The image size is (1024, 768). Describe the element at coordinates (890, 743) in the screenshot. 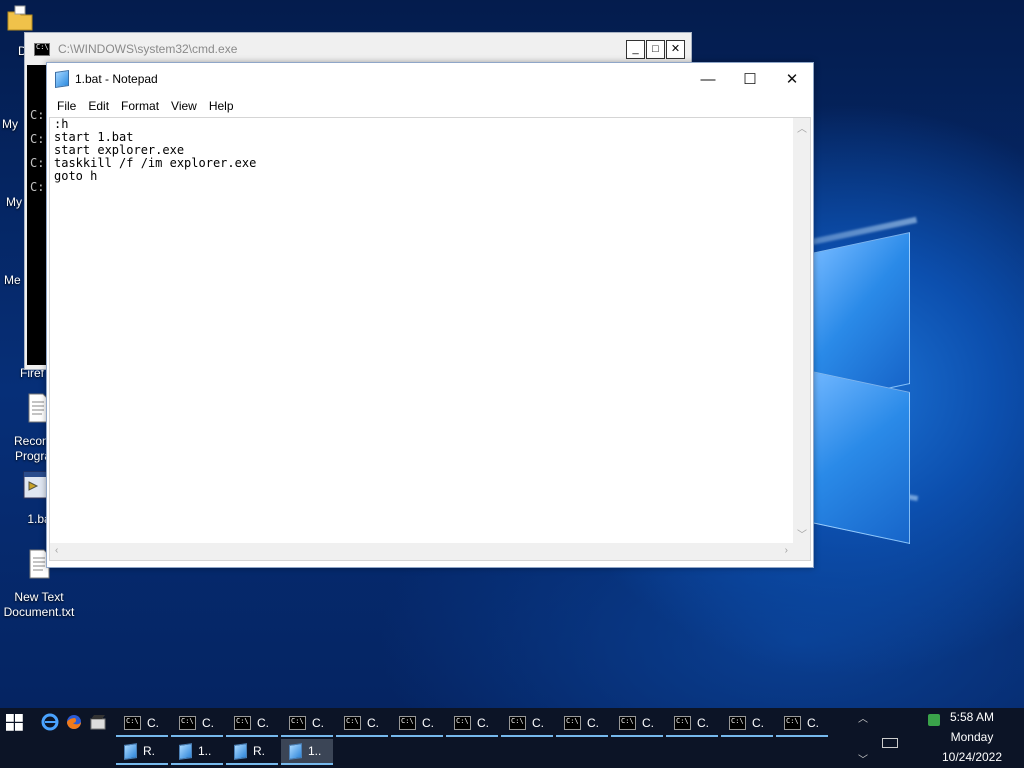

I see `keyboard-icon` at that location.